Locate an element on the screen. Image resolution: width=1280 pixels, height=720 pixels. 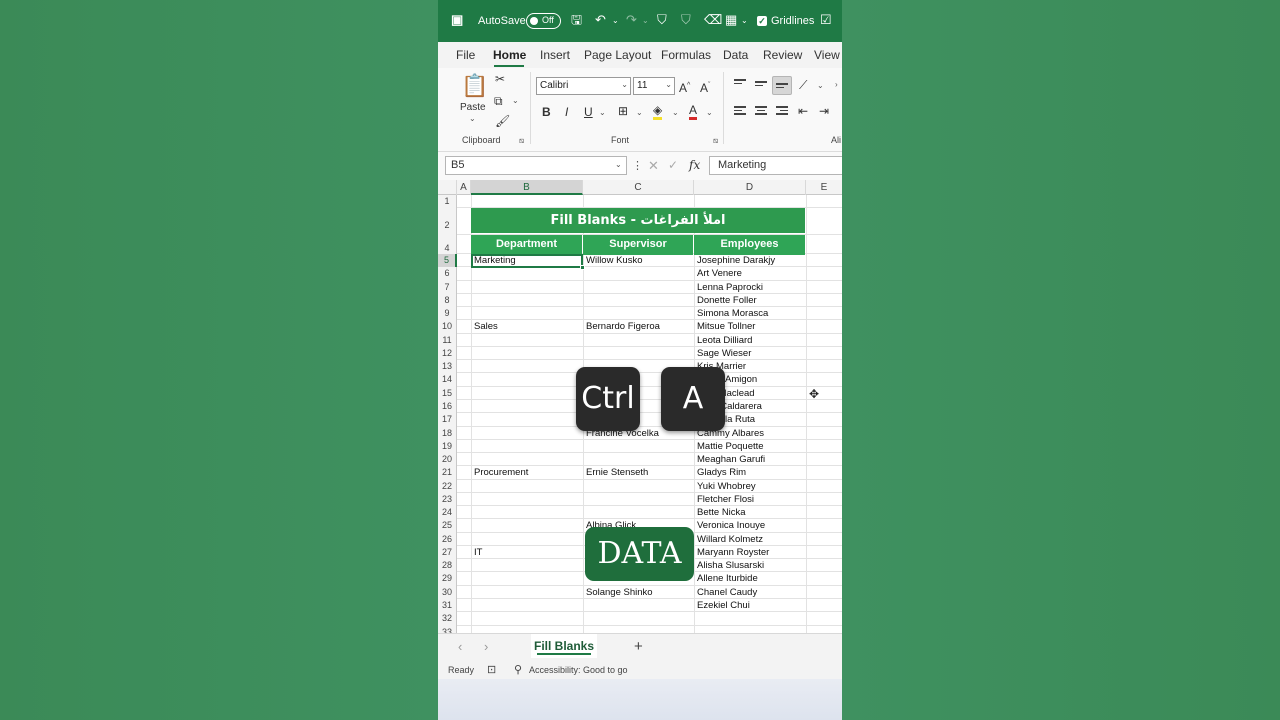
row-header: 5 is located at coordinates (447, 261).